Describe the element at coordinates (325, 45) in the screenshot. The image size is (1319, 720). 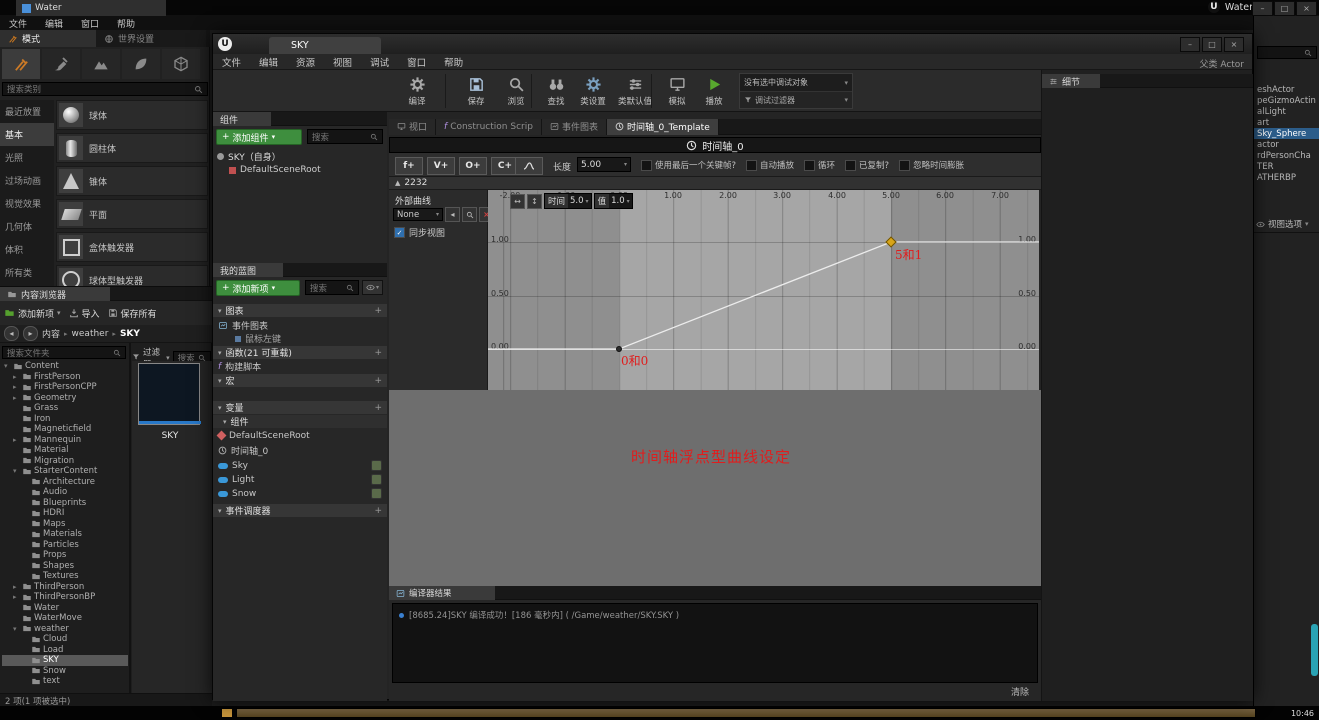
I see `blueprint-window-tab: SKY` at that location.